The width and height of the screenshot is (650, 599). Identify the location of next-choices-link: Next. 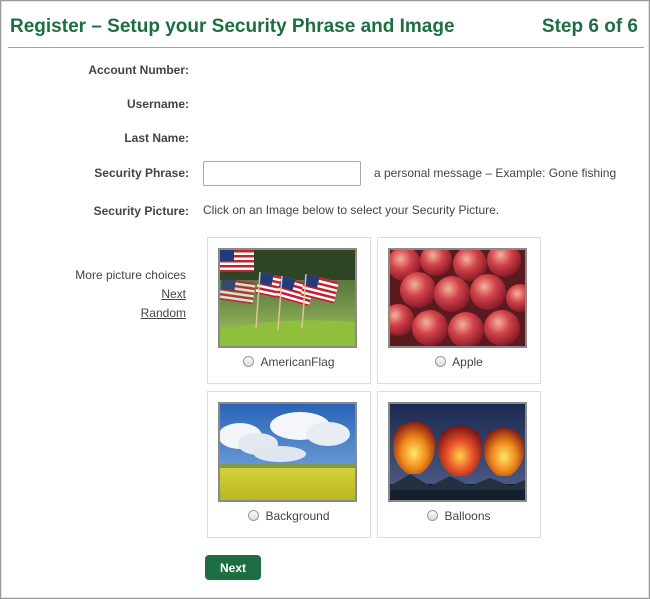
(130, 294).